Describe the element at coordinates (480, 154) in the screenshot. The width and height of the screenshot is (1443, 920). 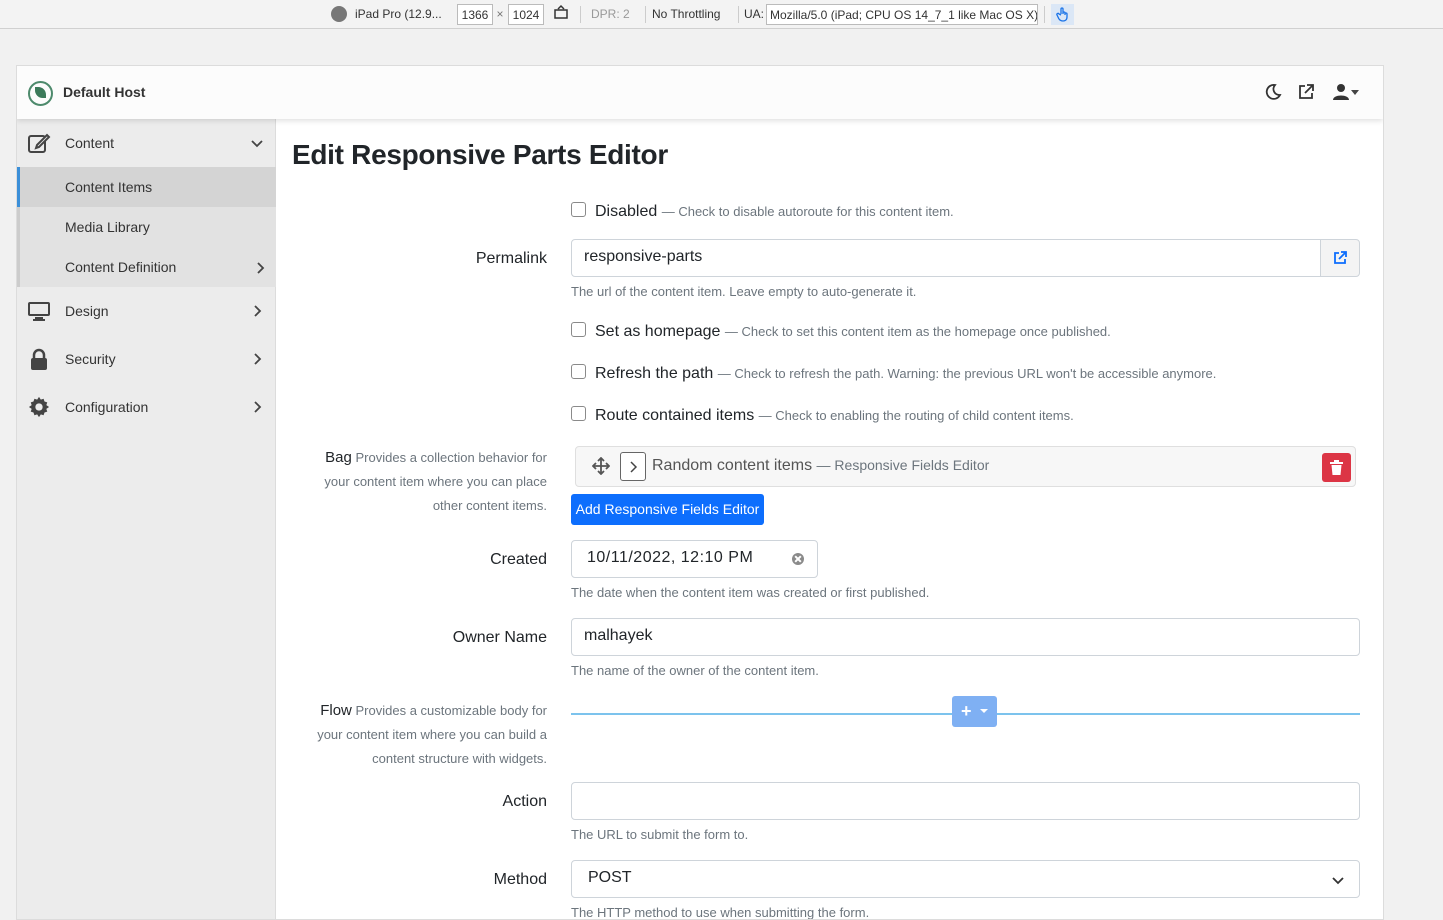
I see `page-title: Edit Responsive Parts Editor` at that location.